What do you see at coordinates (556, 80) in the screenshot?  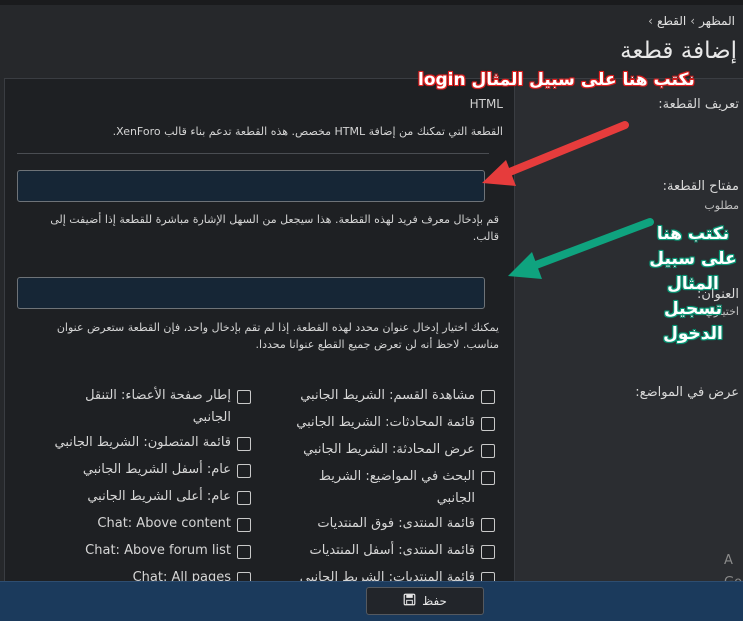 I see `red-annotation-text: نكتب هنا على سبيل المثال login` at bounding box center [556, 80].